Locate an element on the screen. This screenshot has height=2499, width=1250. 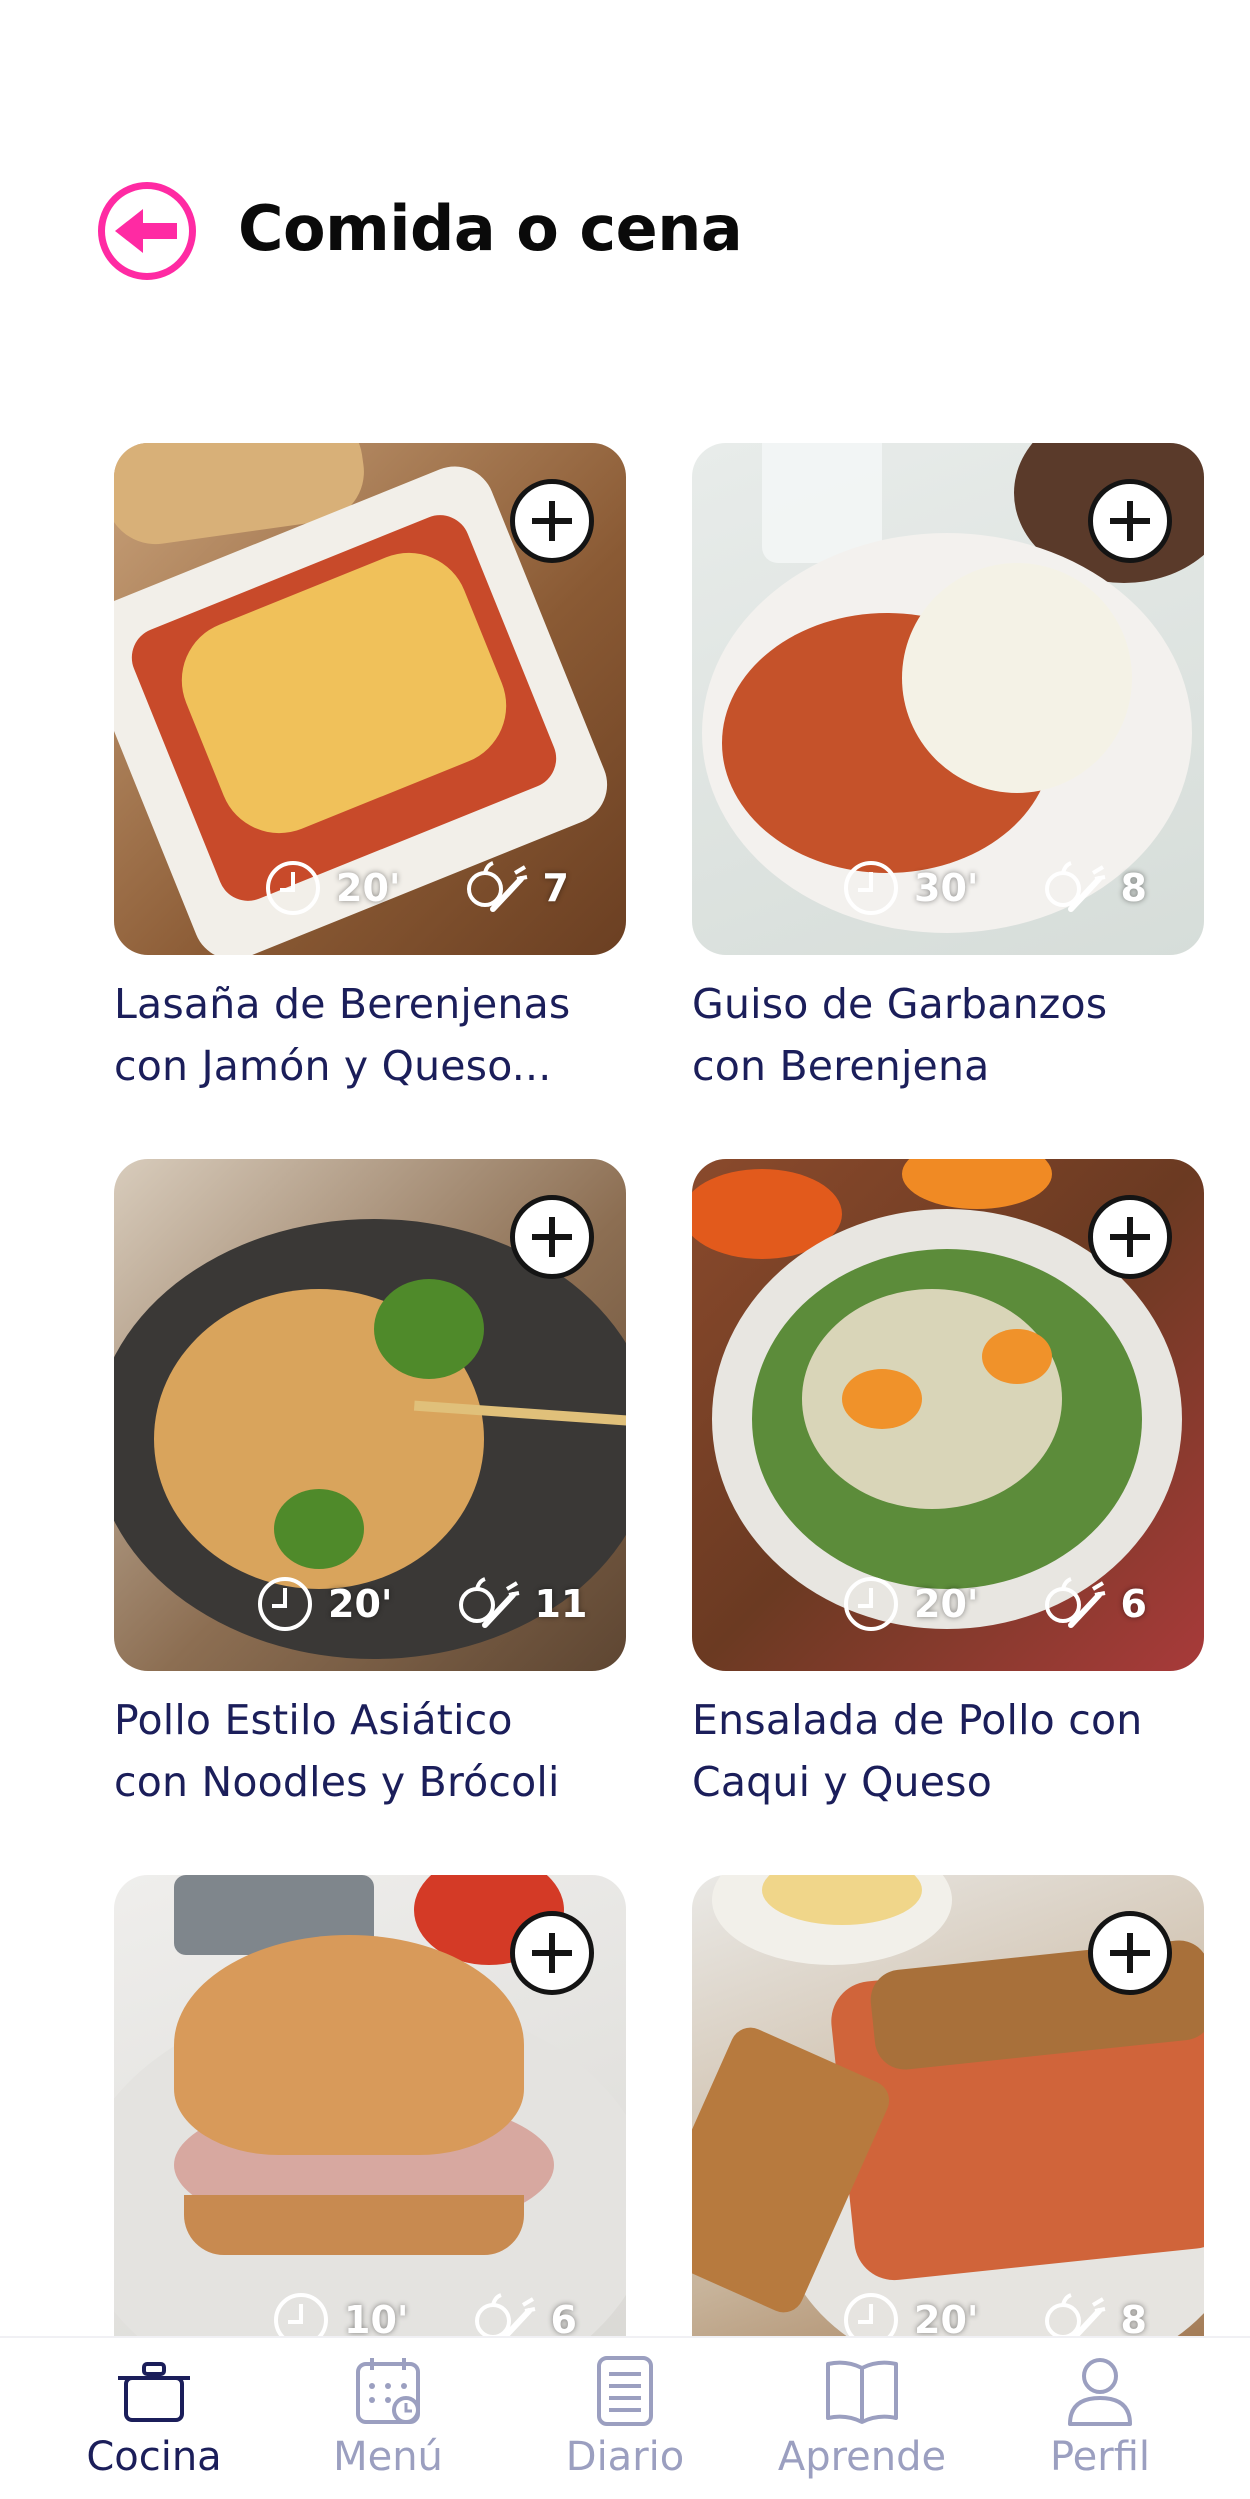
ingredients-count: 7 is located at coordinates (555, 888).